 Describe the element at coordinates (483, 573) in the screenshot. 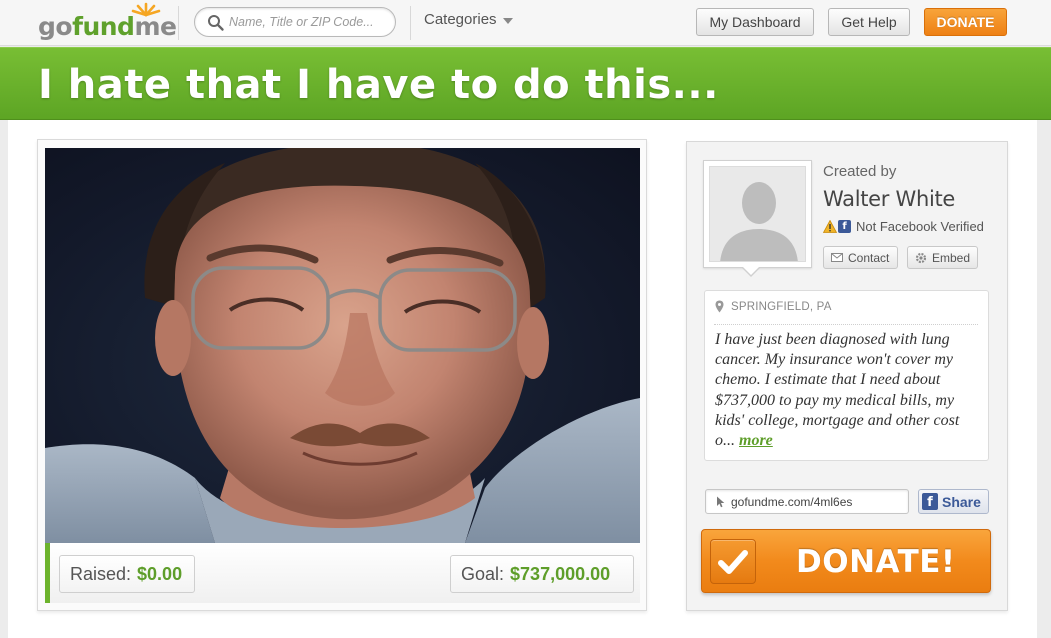

I see `goal-label: Goal:` at that location.